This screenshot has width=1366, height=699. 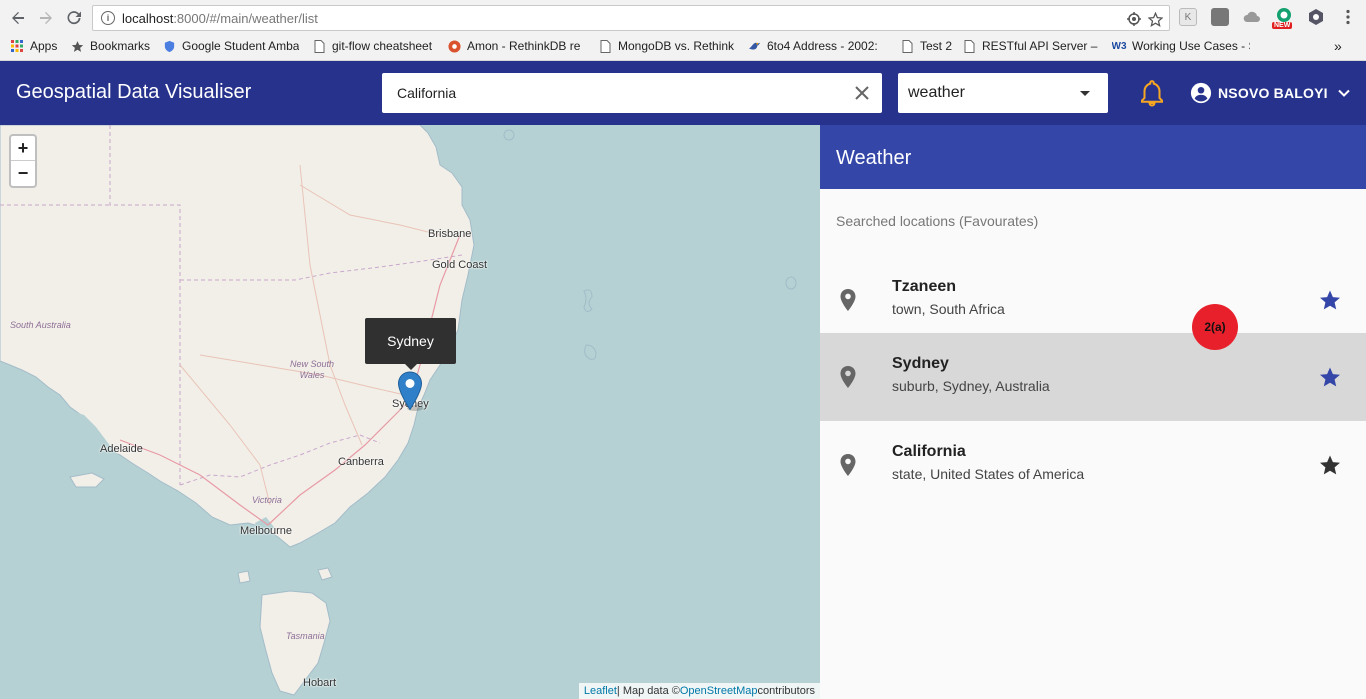 What do you see at coordinates (46, 18) in the screenshot?
I see `forward-arrow-icon` at bounding box center [46, 18].